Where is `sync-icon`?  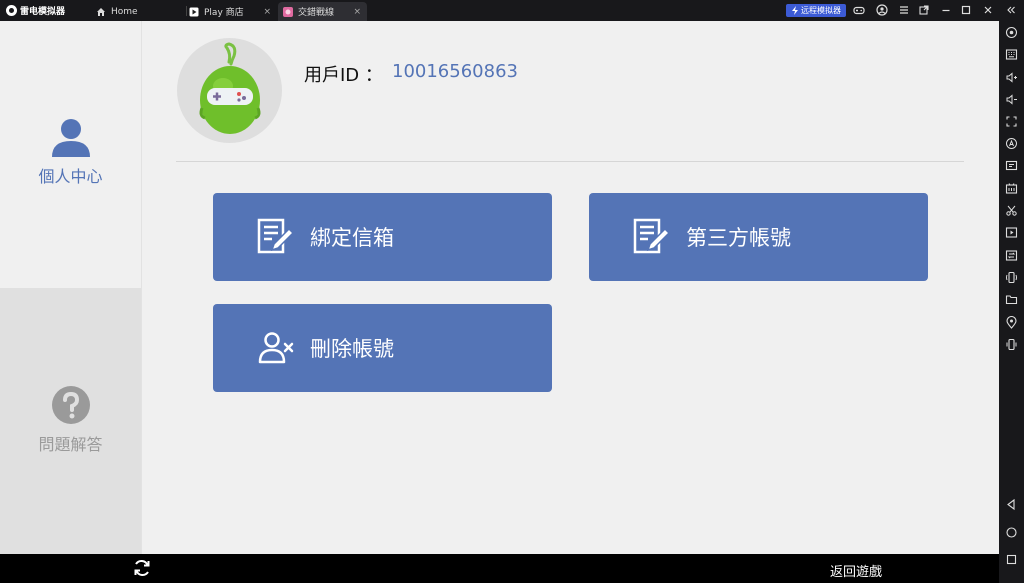
sync-icon is located at coordinates (1011, 255).